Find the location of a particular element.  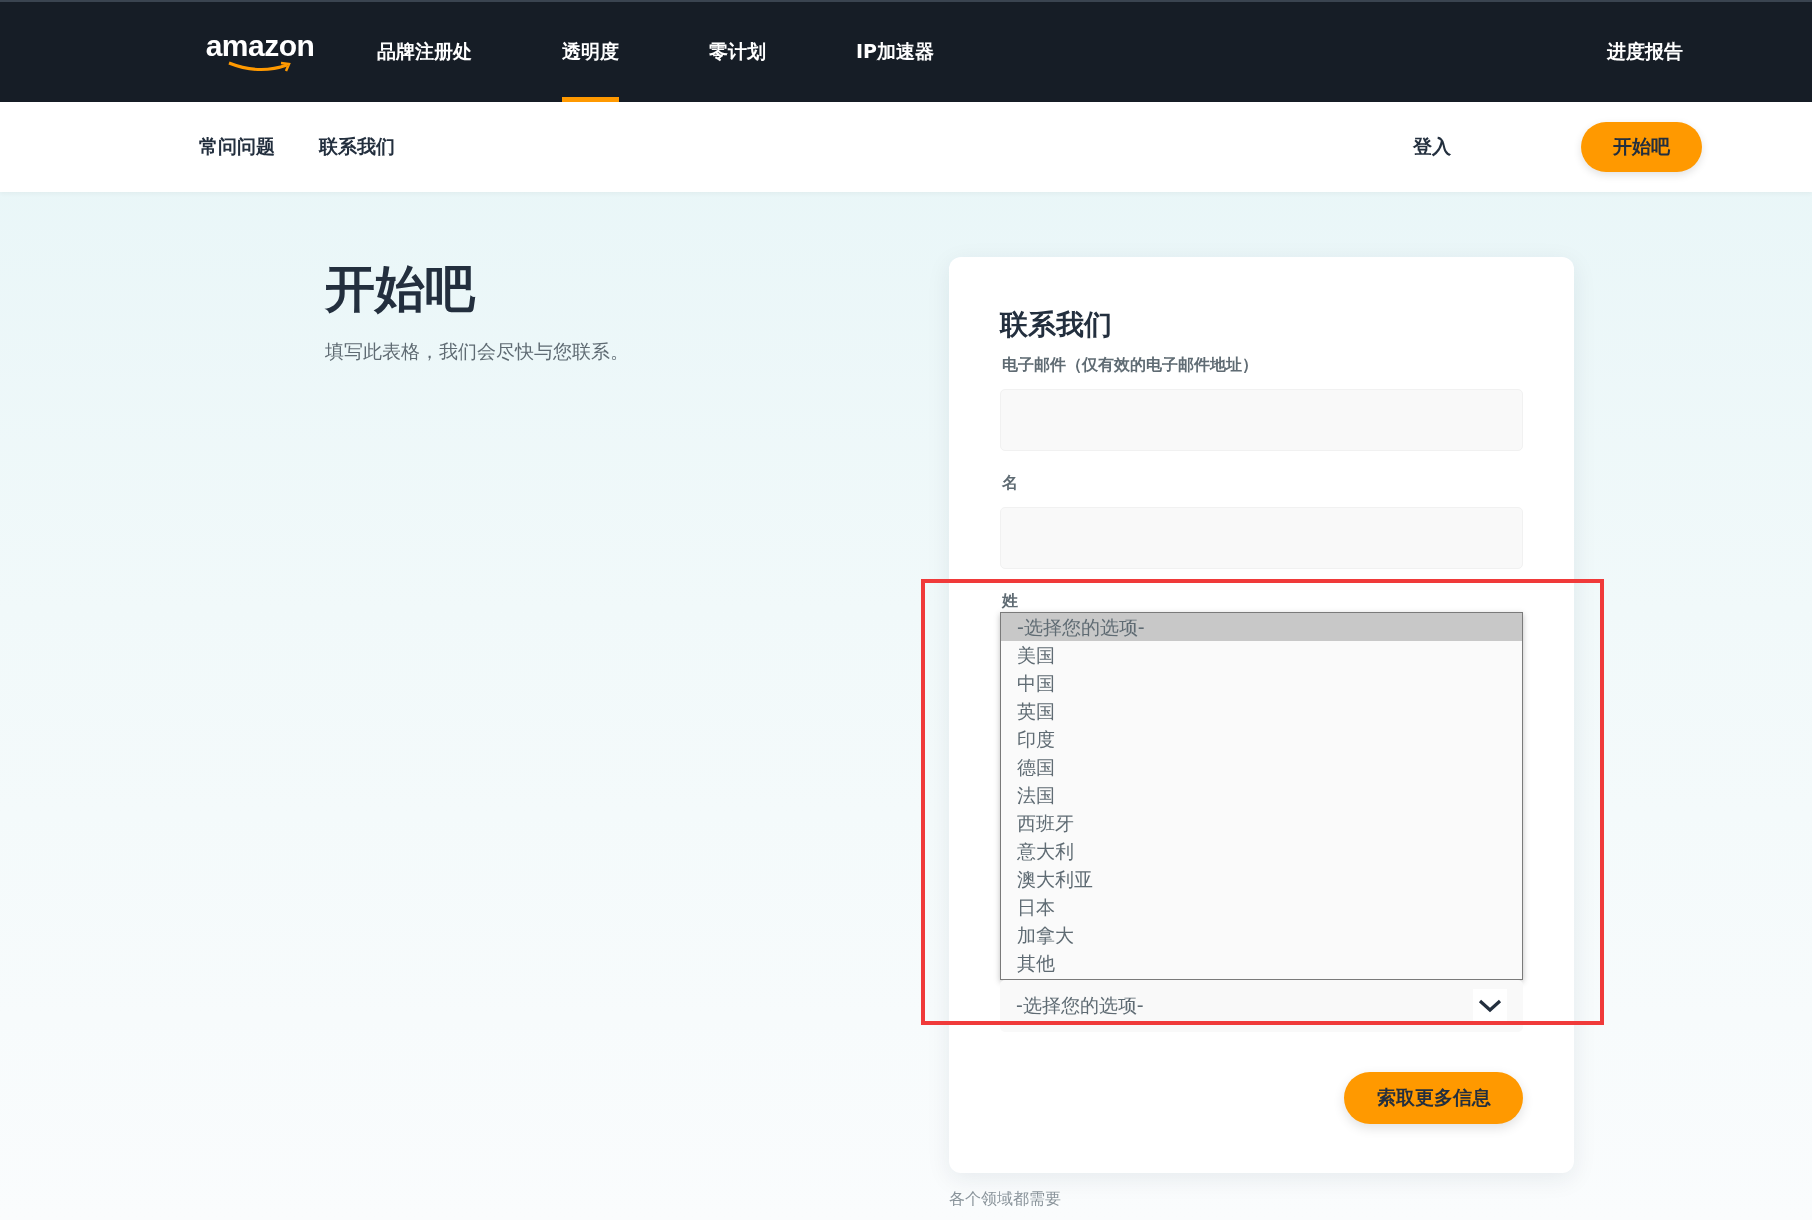

dropdown-option: 澳大利亚 is located at coordinates (1261, 879).